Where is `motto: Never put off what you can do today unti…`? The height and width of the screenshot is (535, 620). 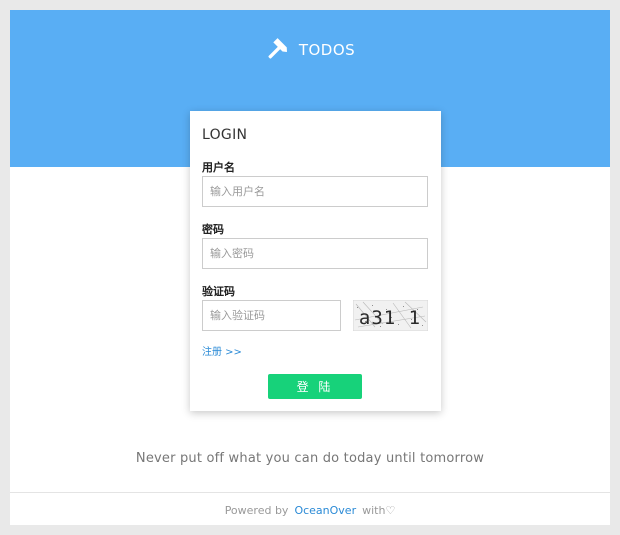 motto: Never put off what you can do today unti… is located at coordinates (310, 458).